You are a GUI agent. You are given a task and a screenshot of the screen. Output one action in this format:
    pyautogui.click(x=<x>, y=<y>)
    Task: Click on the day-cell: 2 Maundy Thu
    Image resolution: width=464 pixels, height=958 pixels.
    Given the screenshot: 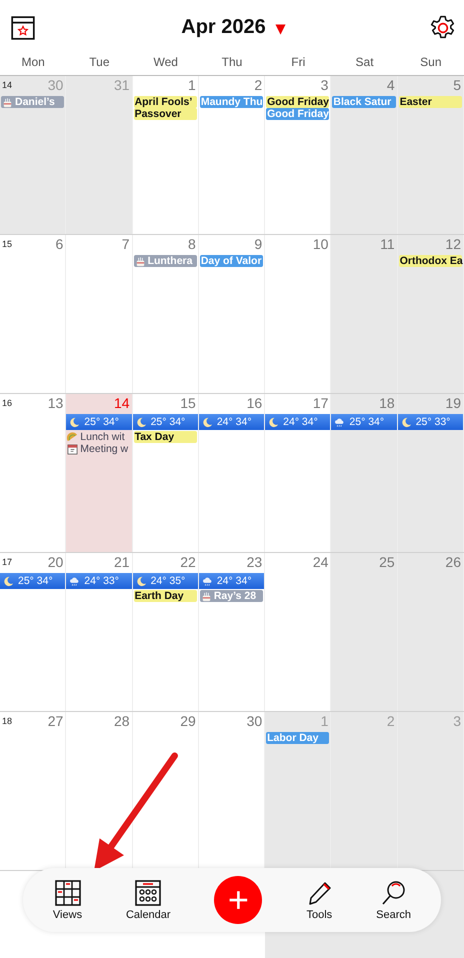 What is the action you would take?
    pyautogui.click(x=232, y=155)
    